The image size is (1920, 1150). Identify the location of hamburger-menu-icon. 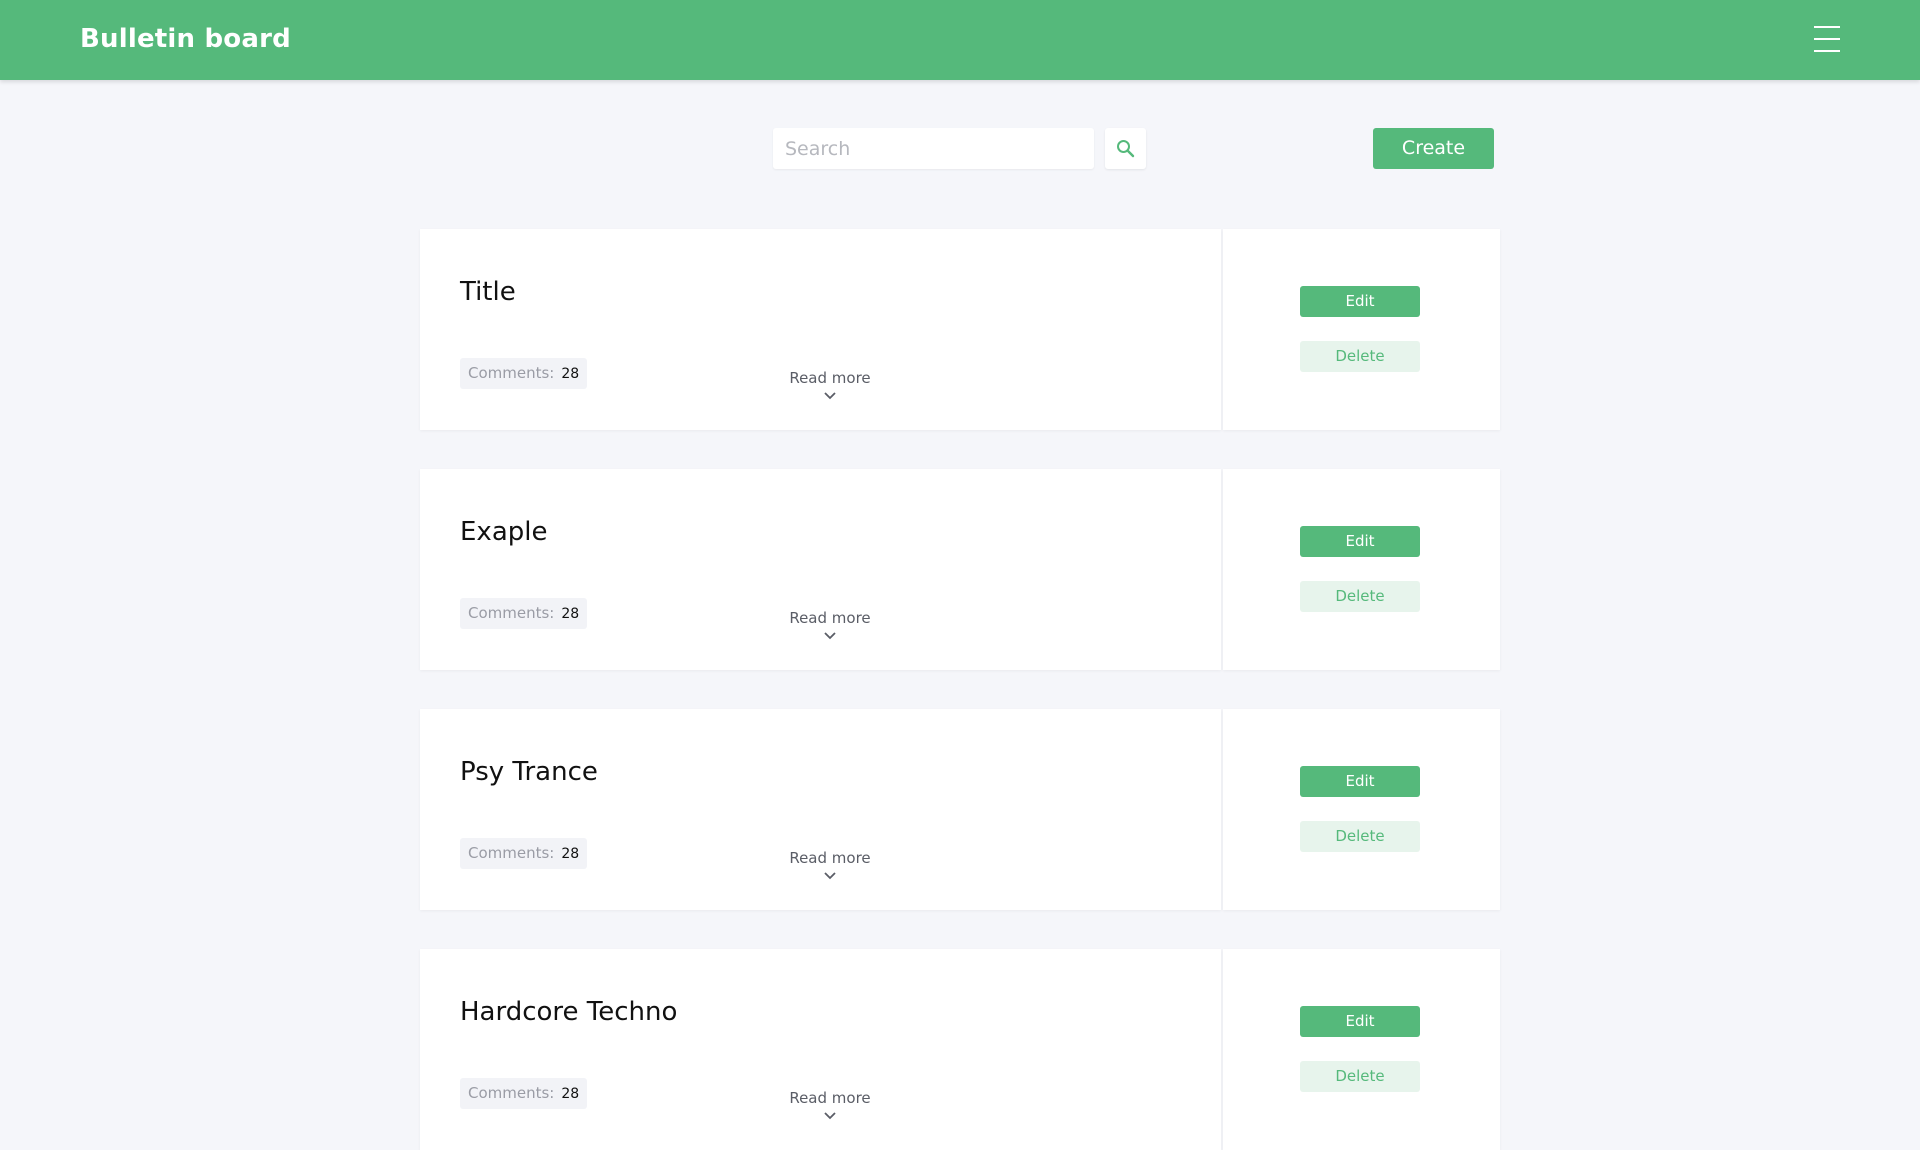
(1827, 40).